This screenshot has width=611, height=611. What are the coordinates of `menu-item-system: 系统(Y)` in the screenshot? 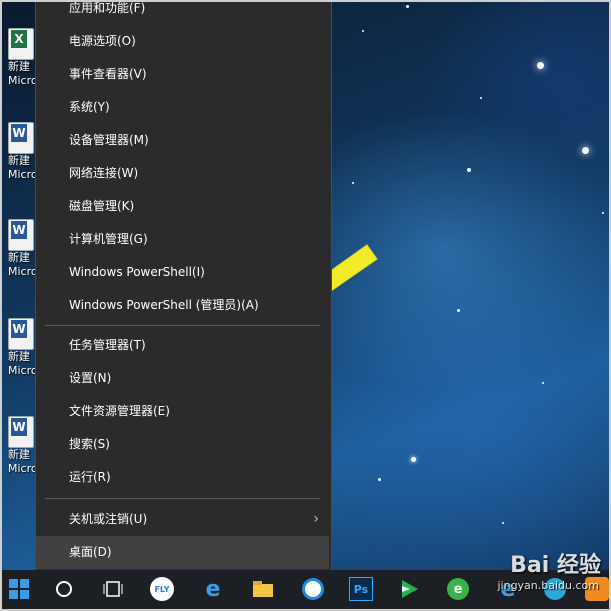 It's located at (182, 107).